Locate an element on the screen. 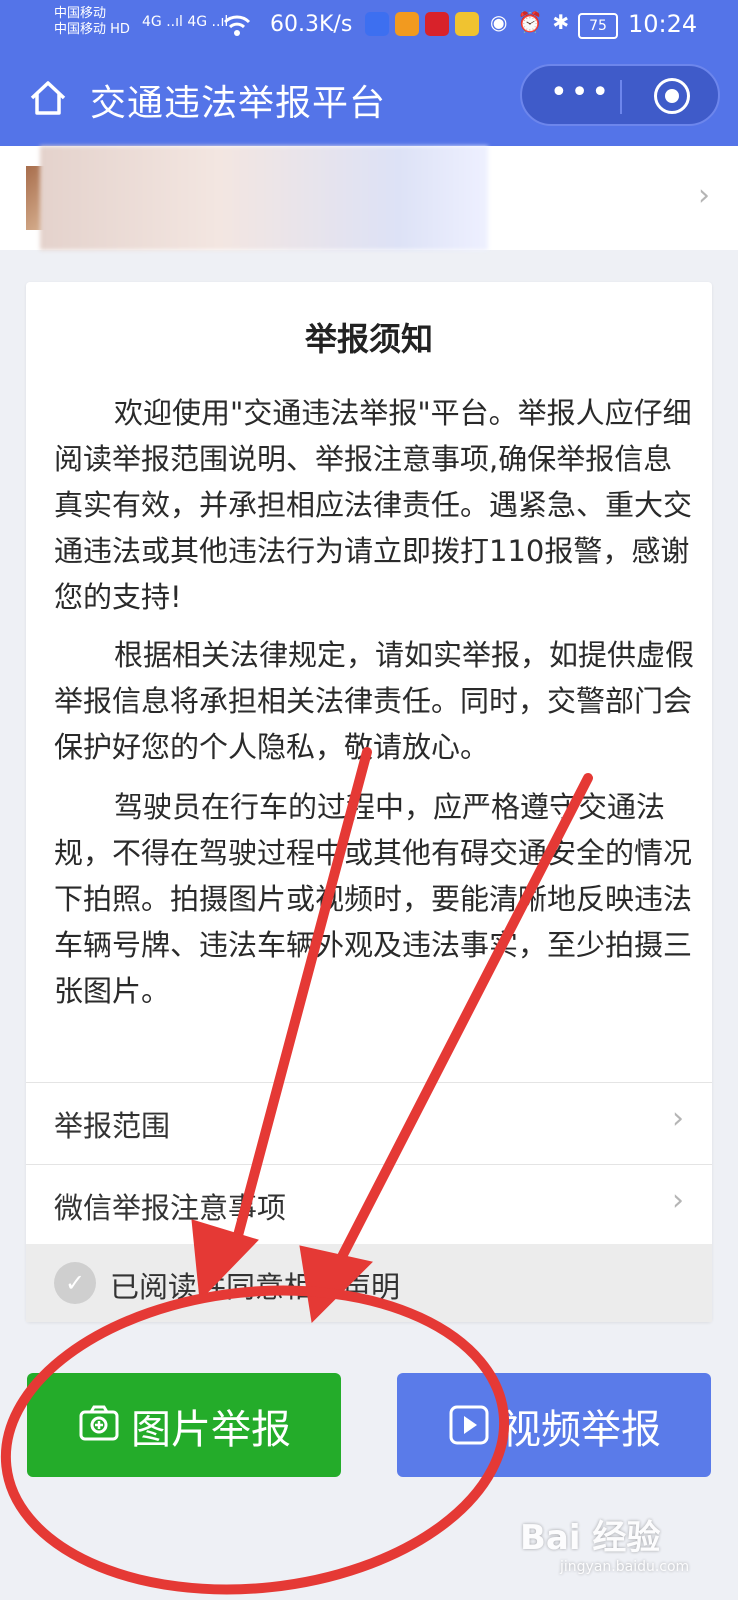  notice-title: 举报须知 is located at coordinates (368, 339).